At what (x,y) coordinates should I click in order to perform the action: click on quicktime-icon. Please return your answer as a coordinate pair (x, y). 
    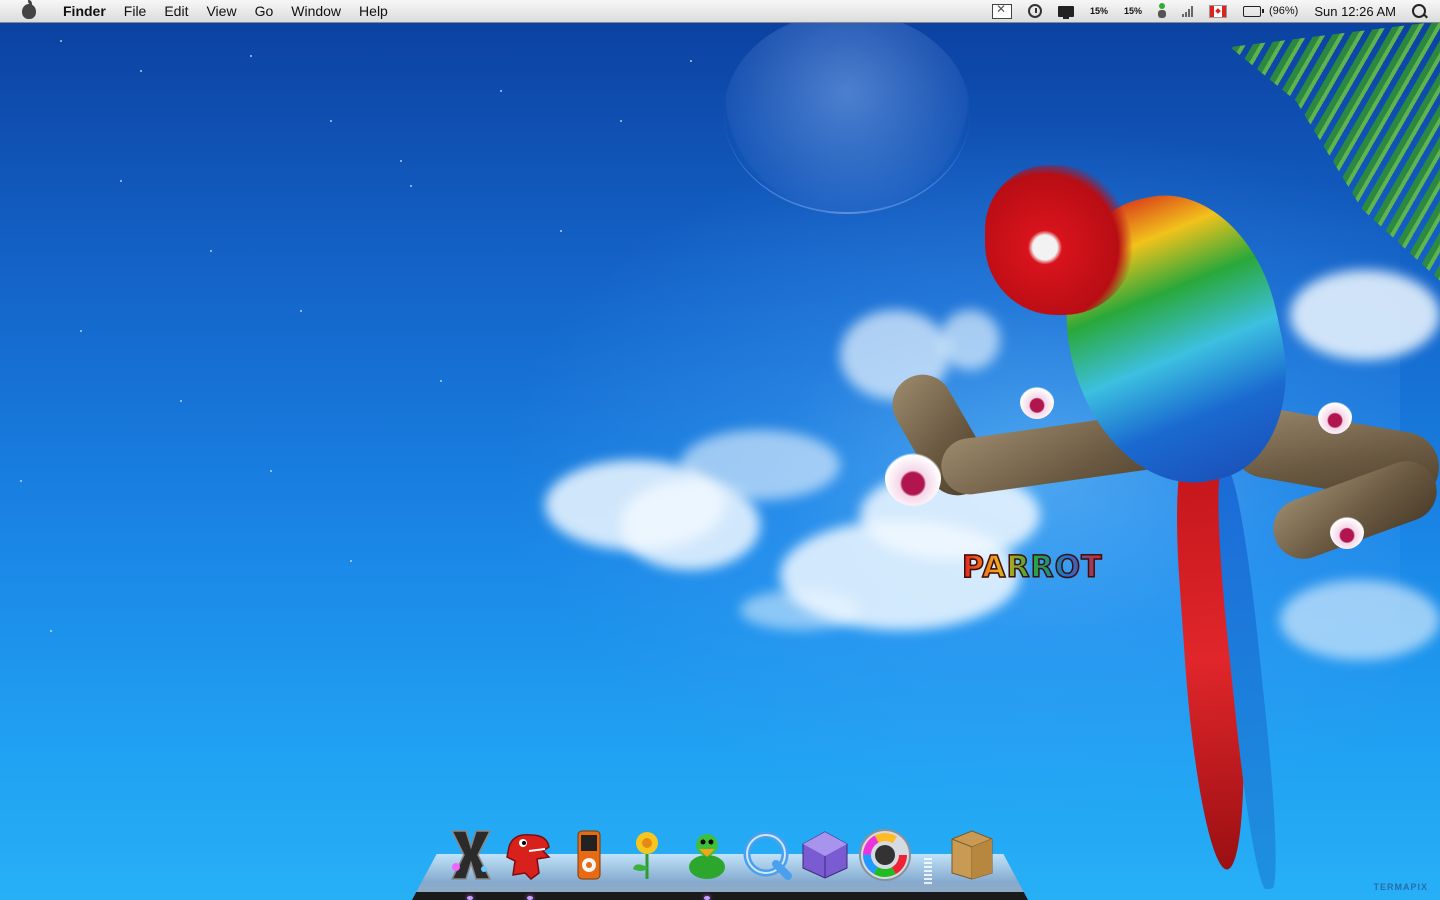
    Looking at the image, I should click on (767, 855).